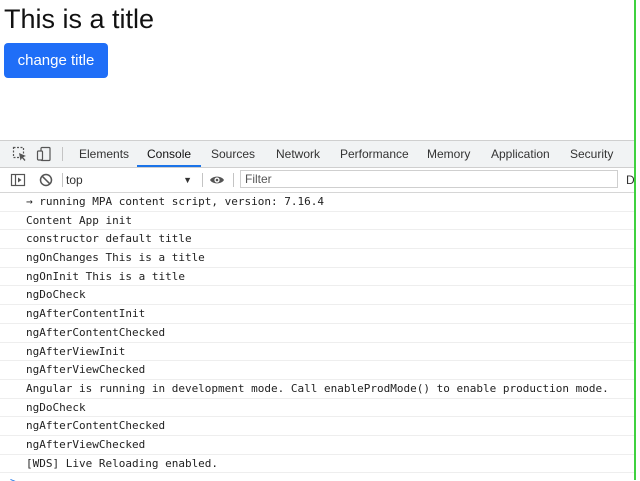  What do you see at coordinates (317, 240) in the screenshot?
I see `console-message: constructor default title` at bounding box center [317, 240].